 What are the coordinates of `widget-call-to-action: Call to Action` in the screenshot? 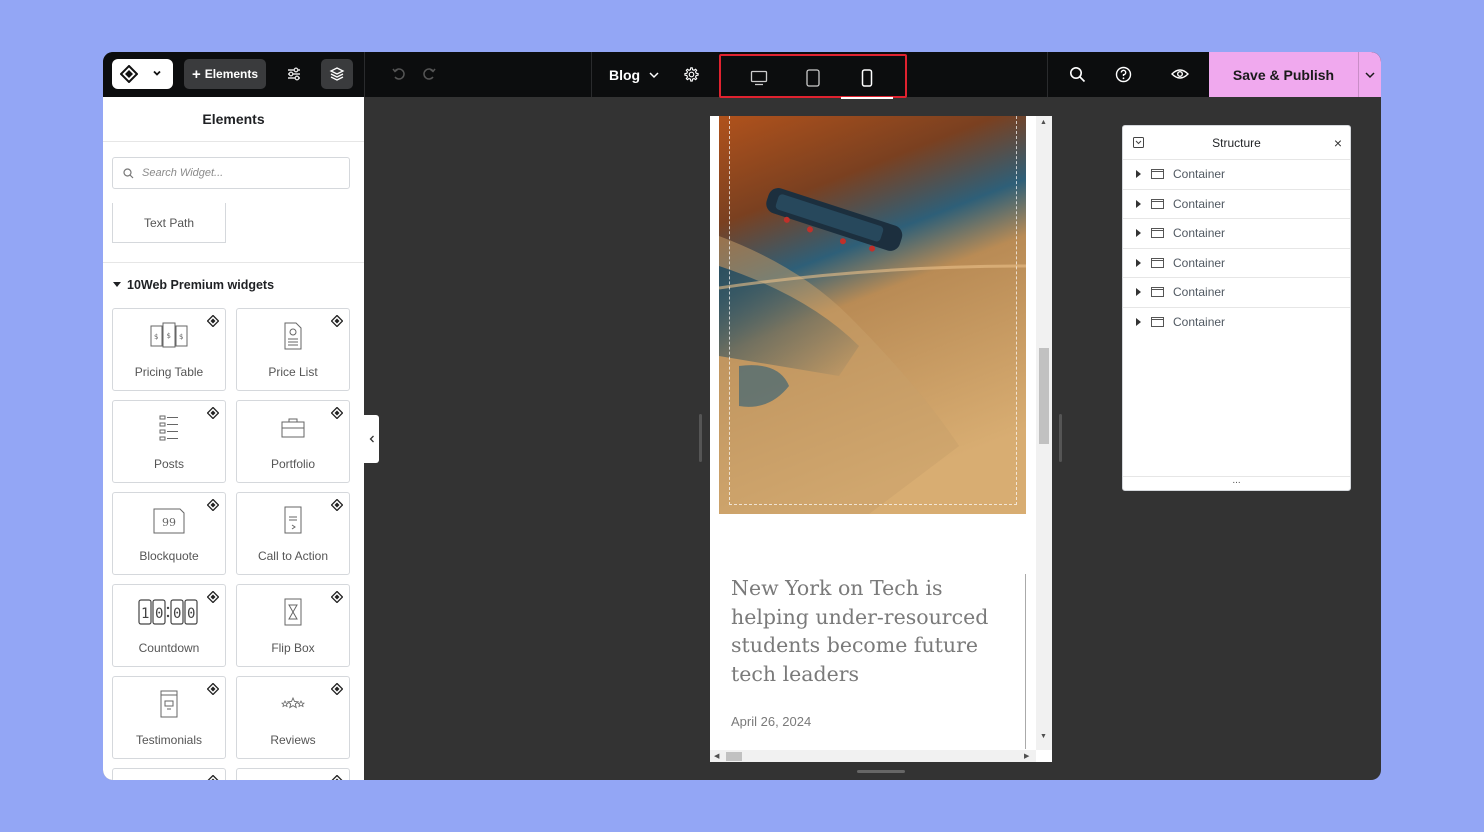 It's located at (293, 533).